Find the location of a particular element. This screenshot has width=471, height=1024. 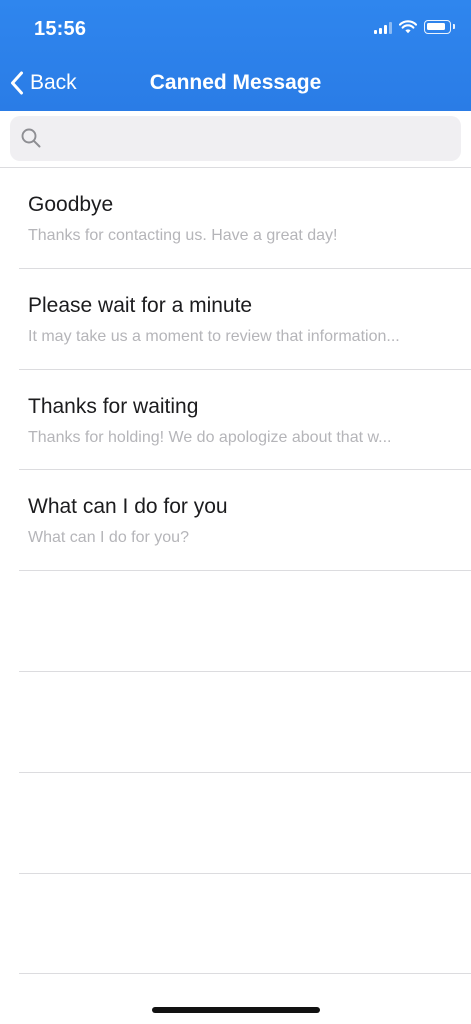

home-indicator is located at coordinates (236, 1010).